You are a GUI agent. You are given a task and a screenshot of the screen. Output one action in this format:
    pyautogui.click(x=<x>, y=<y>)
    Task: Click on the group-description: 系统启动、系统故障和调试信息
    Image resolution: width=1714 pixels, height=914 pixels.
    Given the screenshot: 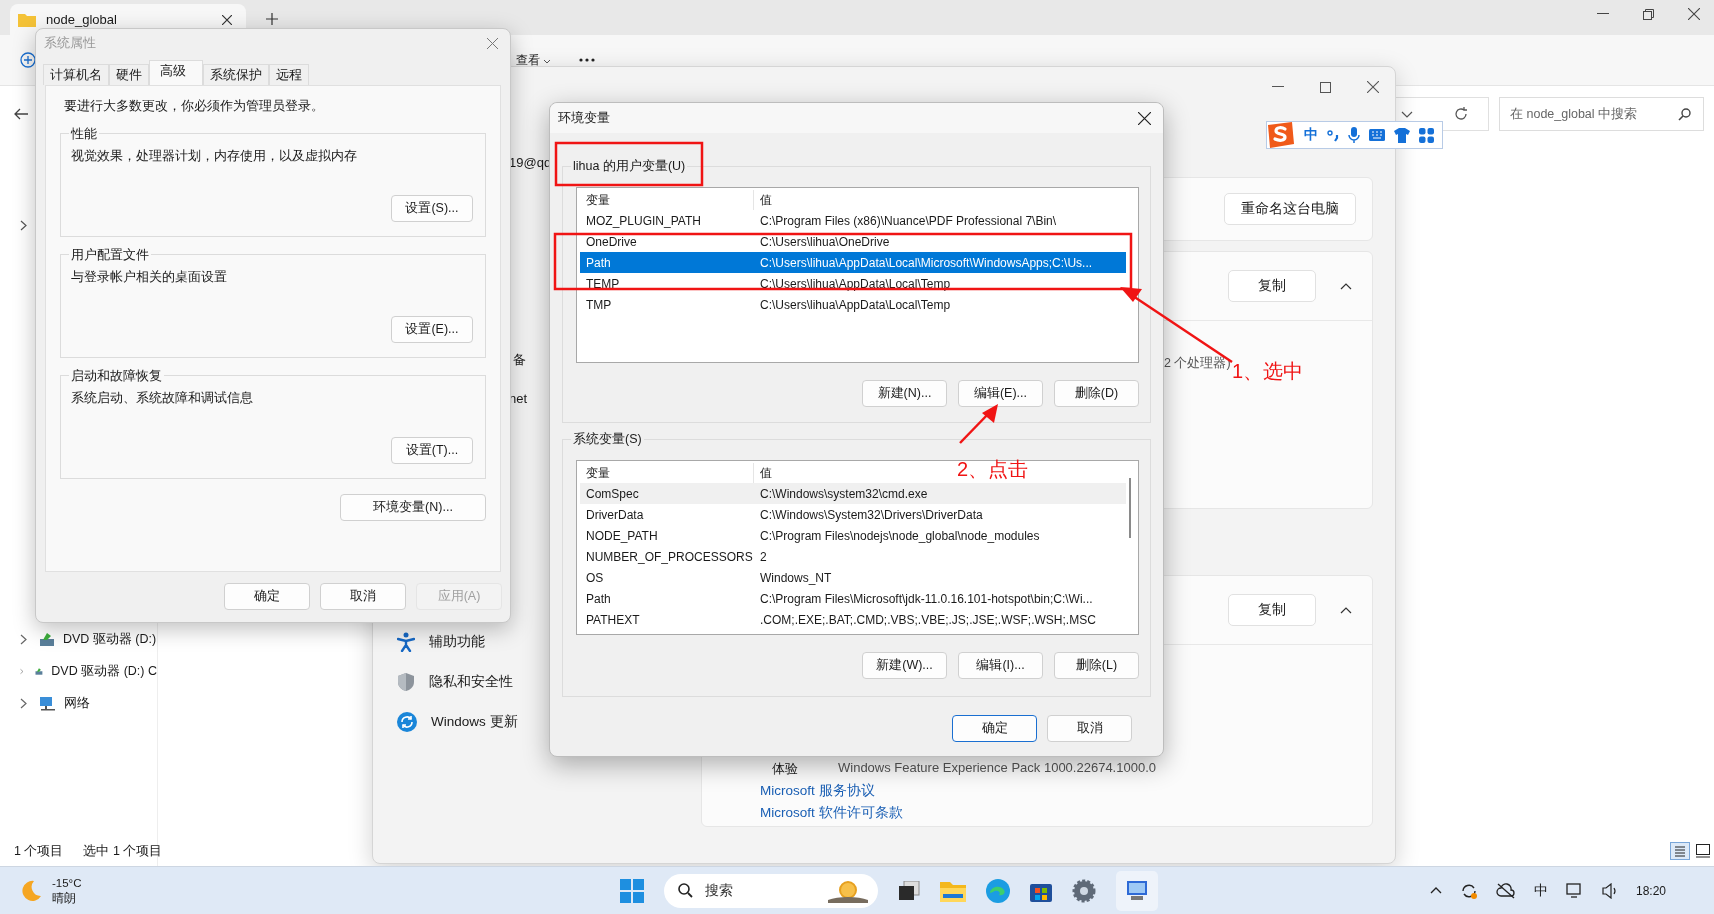 What is the action you would take?
    pyautogui.click(x=162, y=398)
    